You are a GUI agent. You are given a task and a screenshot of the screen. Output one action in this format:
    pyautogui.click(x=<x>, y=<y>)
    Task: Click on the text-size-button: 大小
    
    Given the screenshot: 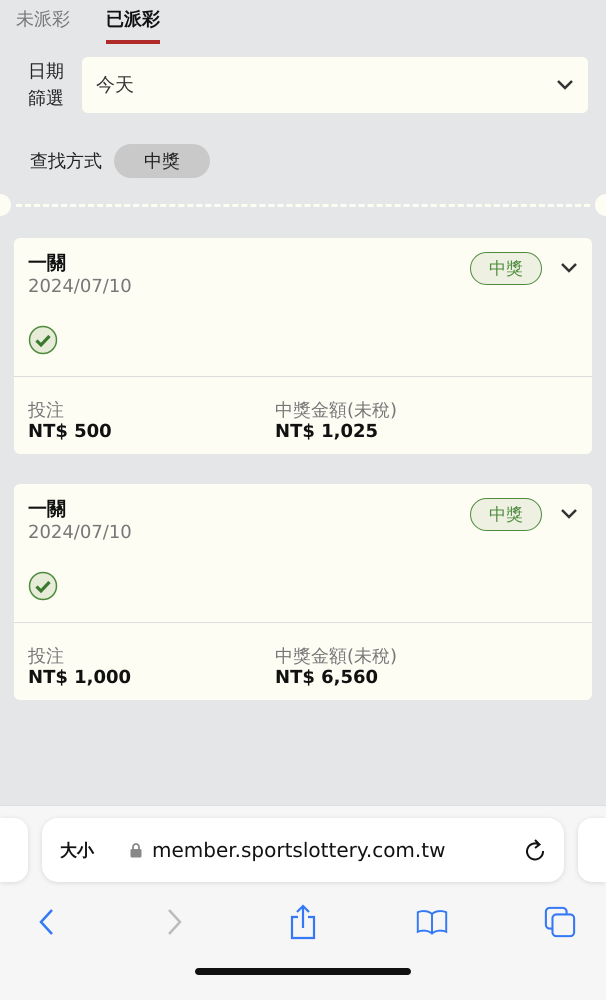 What is the action you would take?
    pyautogui.click(x=77, y=850)
    